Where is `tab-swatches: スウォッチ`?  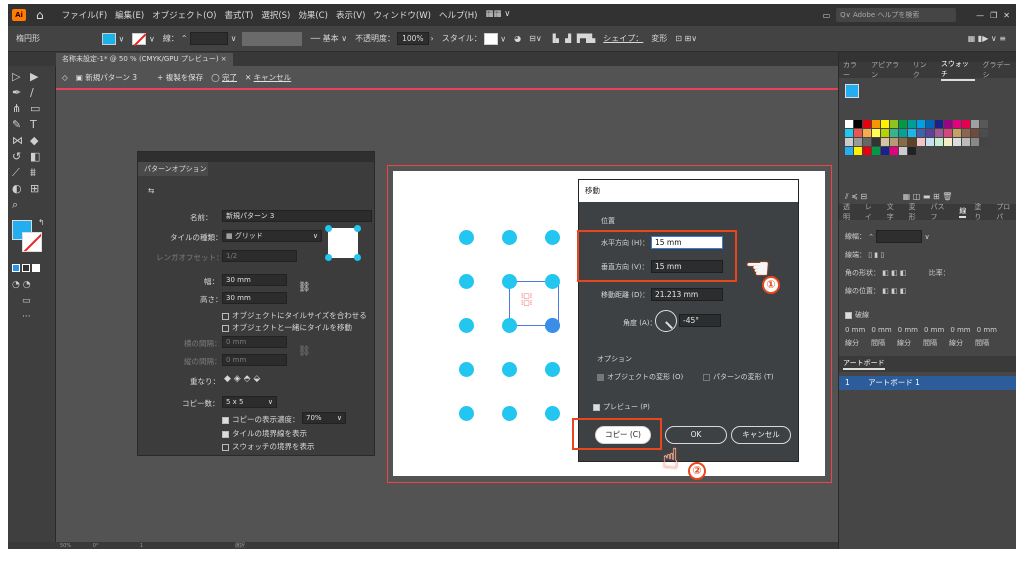 tab-swatches: スウォッチ is located at coordinates (957, 70).